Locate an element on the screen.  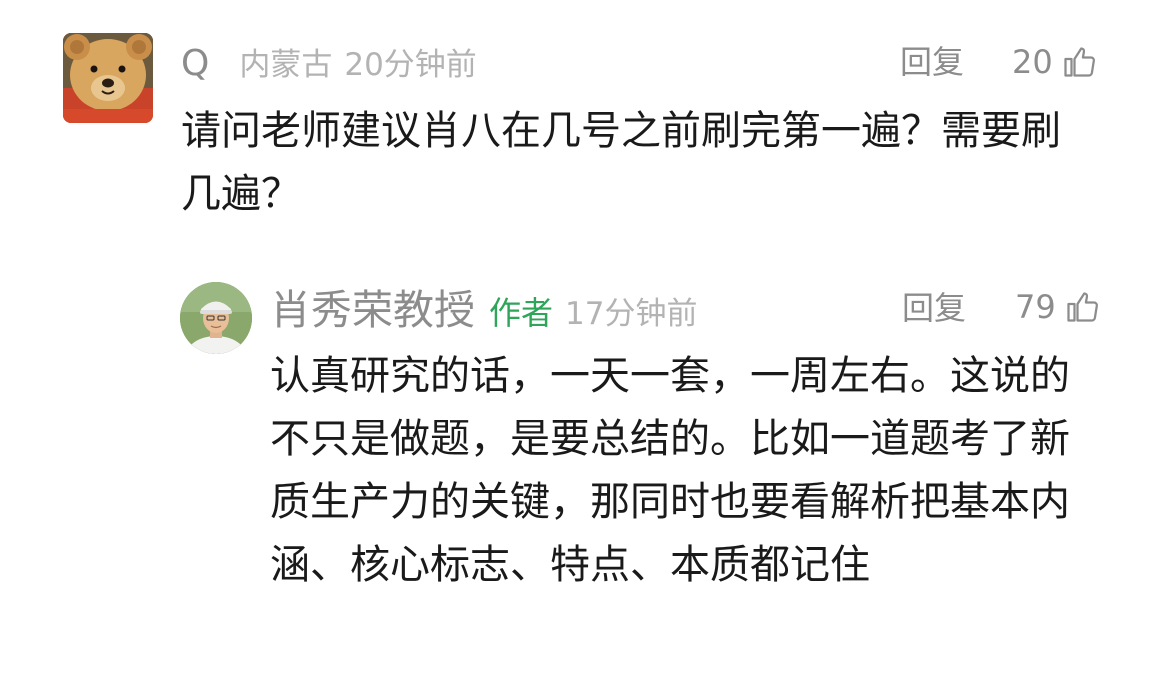
user-location: 内蒙古 is located at coordinates (286, 65).